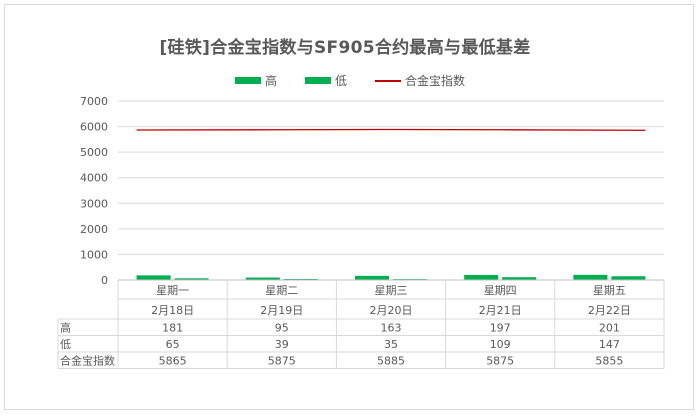 The image size is (700, 416). What do you see at coordinates (391, 328) in the screenshot?
I see `table-cell-0-2: 163` at bounding box center [391, 328].